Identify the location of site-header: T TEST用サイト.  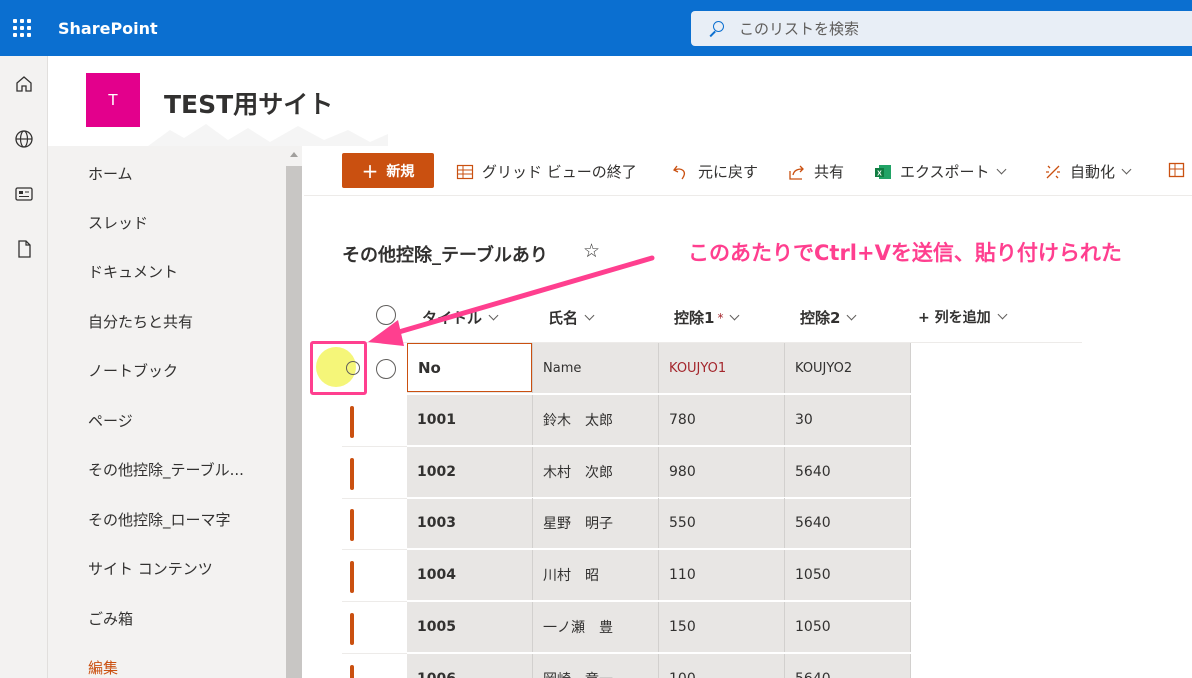
(620, 101).